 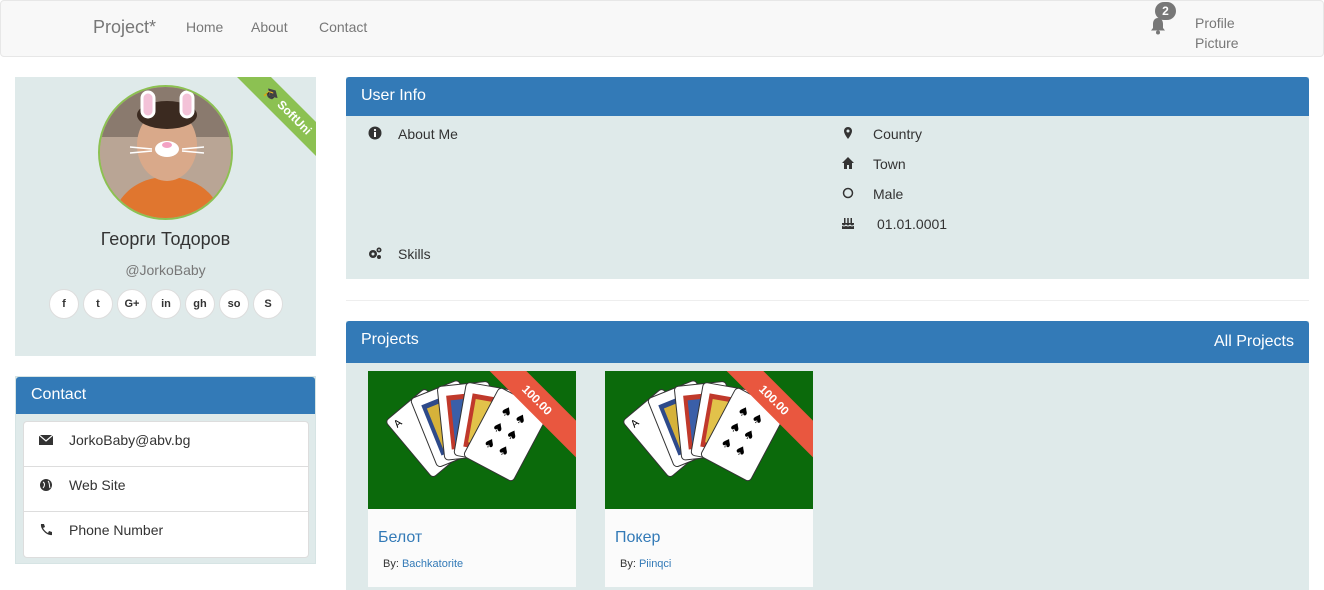 What do you see at coordinates (271, 120) in the screenshot?
I see `softuni-ribbon: 🎓 SoftUni` at bounding box center [271, 120].